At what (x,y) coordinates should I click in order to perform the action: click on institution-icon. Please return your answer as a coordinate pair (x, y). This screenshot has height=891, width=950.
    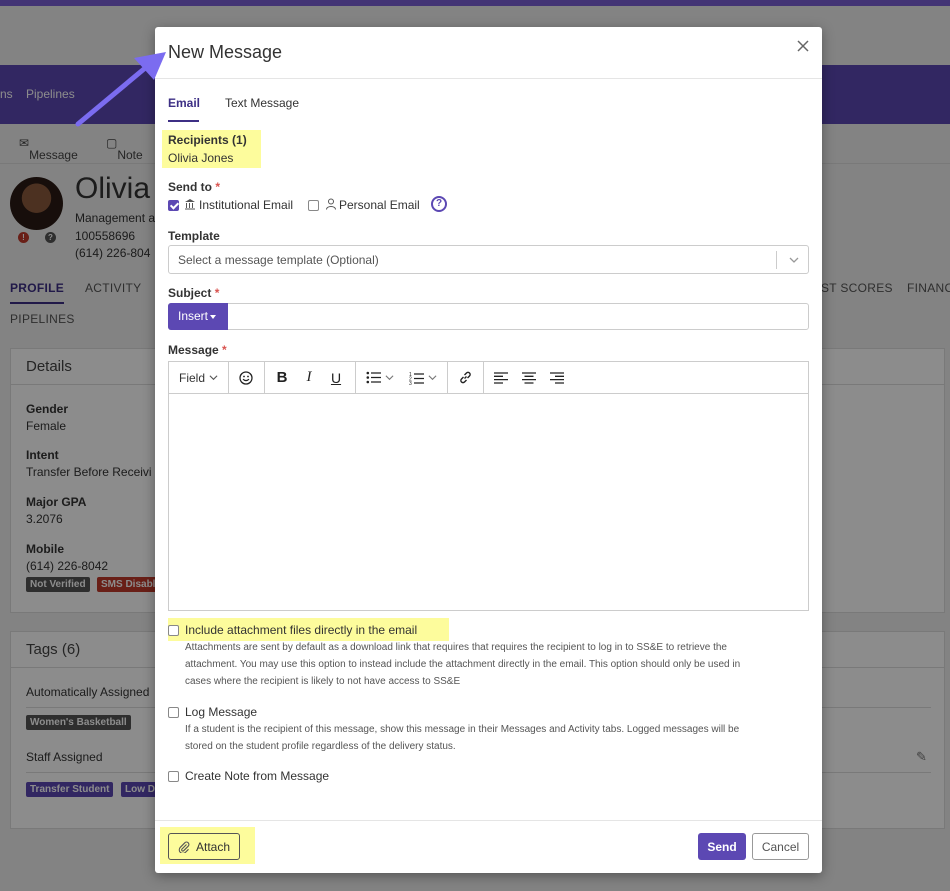
    Looking at the image, I should click on (190, 205).